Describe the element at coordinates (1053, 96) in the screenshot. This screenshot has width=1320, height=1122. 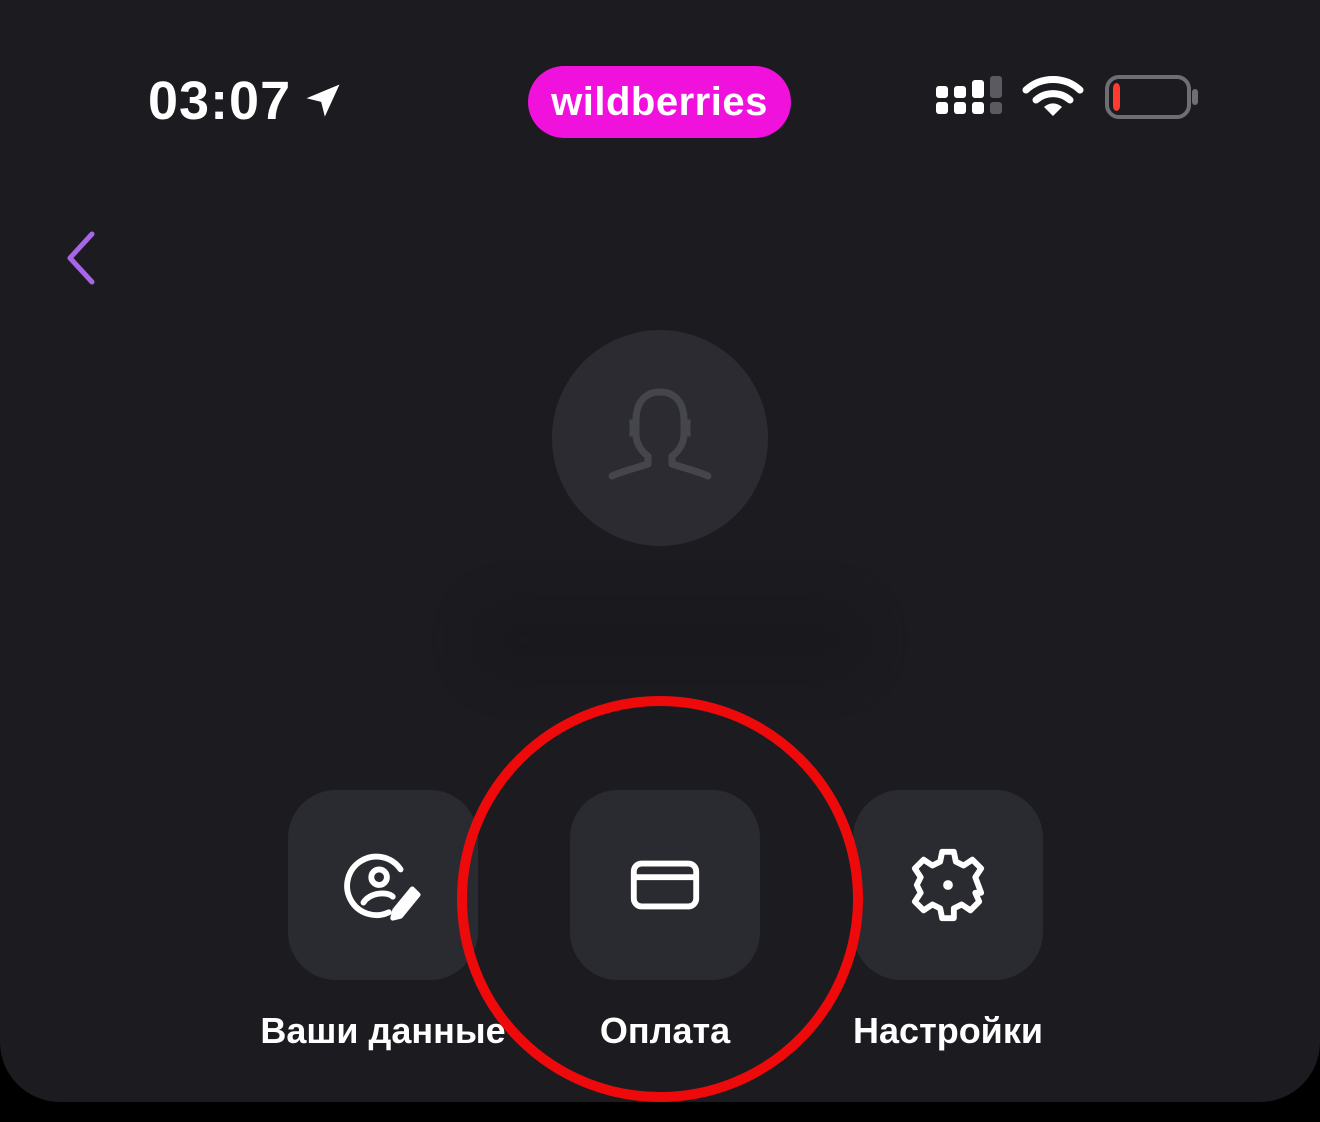
I see `wifi-icon` at that location.